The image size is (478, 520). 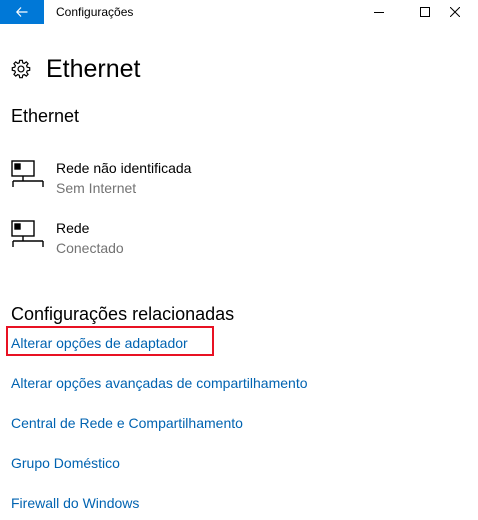 I want to click on link-network-sharing-center: Central de Rede e Compartilhamento, so click(x=127, y=423).